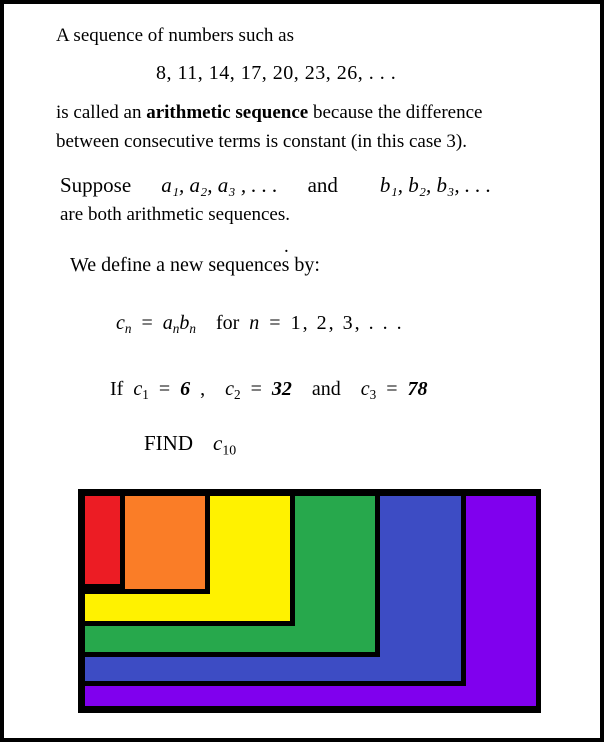  What do you see at coordinates (185, 389) in the screenshot?
I see `given-c1-value: 6` at bounding box center [185, 389].